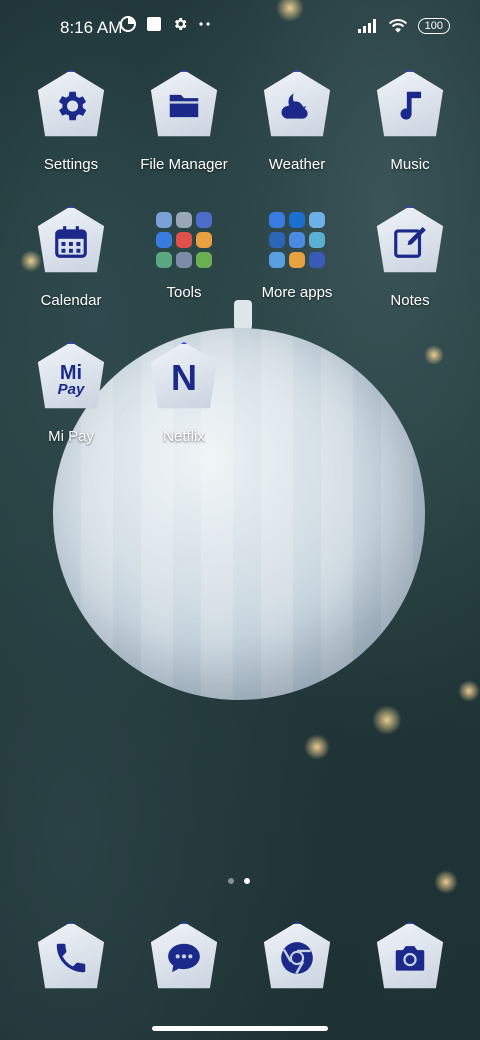 The width and height of the screenshot is (480, 1040). I want to click on app-file-manager: File Manager, so click(184, 121).